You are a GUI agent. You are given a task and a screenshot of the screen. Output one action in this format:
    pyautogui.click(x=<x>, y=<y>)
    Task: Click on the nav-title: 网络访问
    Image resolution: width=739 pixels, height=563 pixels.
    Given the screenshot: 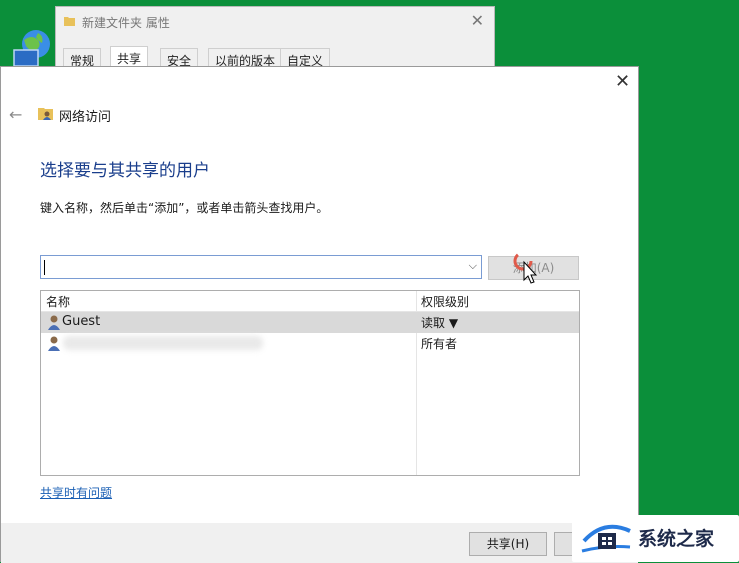 What is the action you would take?
    pyautogui.click(x=85, y=117)
    